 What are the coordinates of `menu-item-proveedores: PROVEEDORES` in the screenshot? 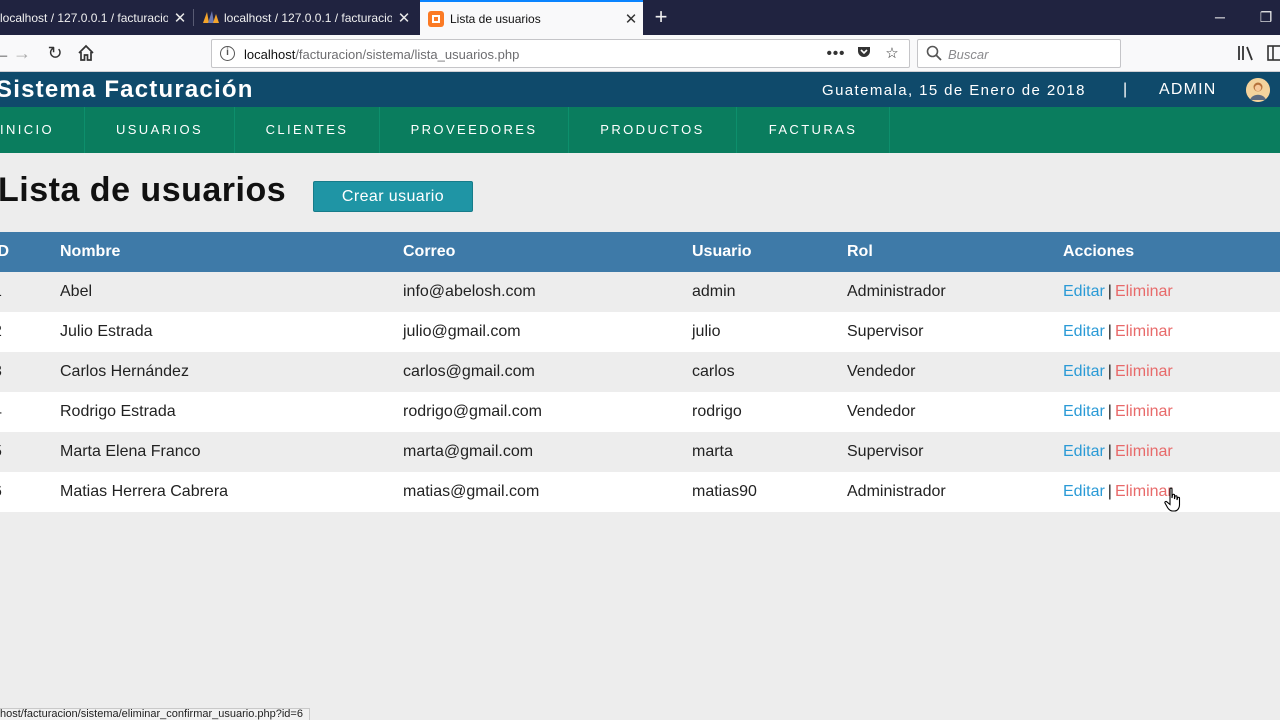 It's located at (474, 130).